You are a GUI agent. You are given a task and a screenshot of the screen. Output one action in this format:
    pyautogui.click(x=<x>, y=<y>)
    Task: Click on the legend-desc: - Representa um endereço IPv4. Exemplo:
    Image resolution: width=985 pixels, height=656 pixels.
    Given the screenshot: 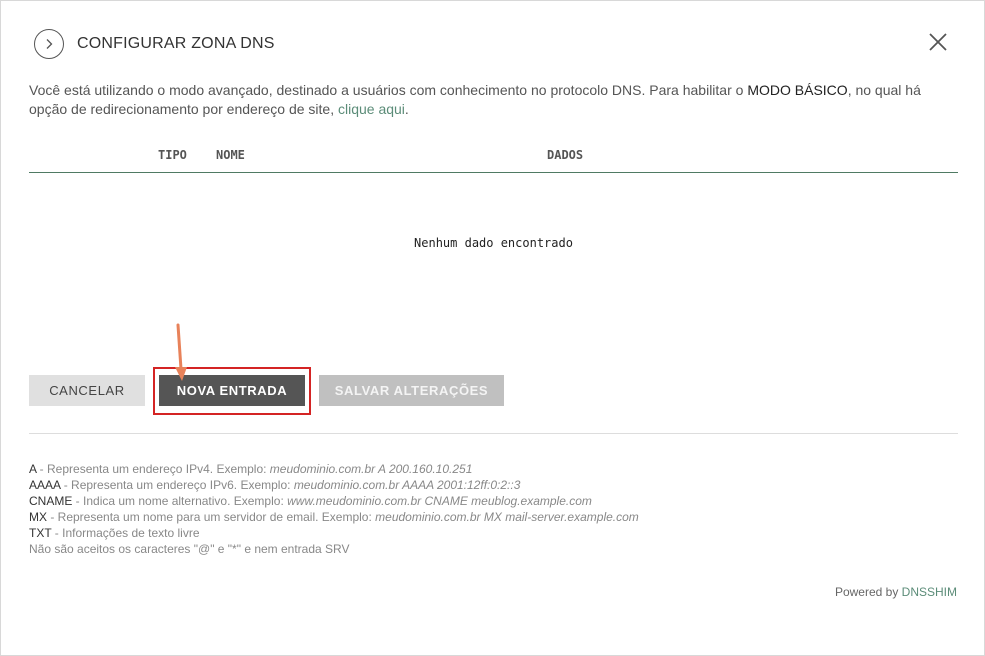 What is the action you would take?
    pyautogui.click(x=153, y=469)
    